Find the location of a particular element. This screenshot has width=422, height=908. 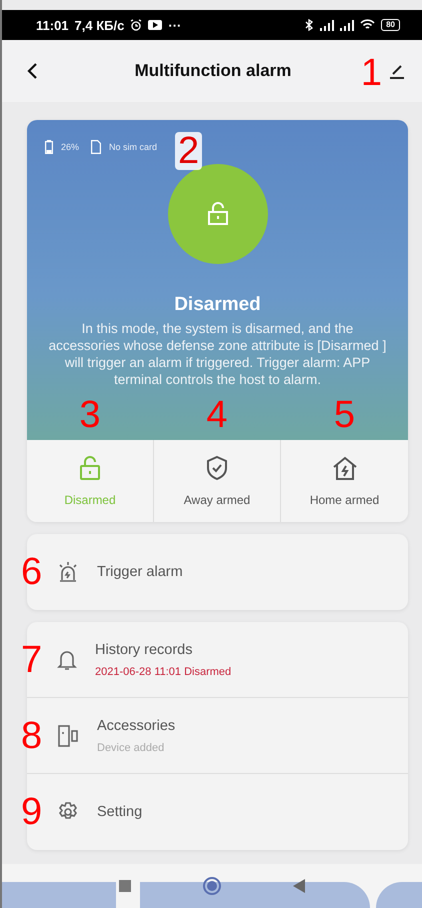

video-icon is located at coordinates (155, 25).